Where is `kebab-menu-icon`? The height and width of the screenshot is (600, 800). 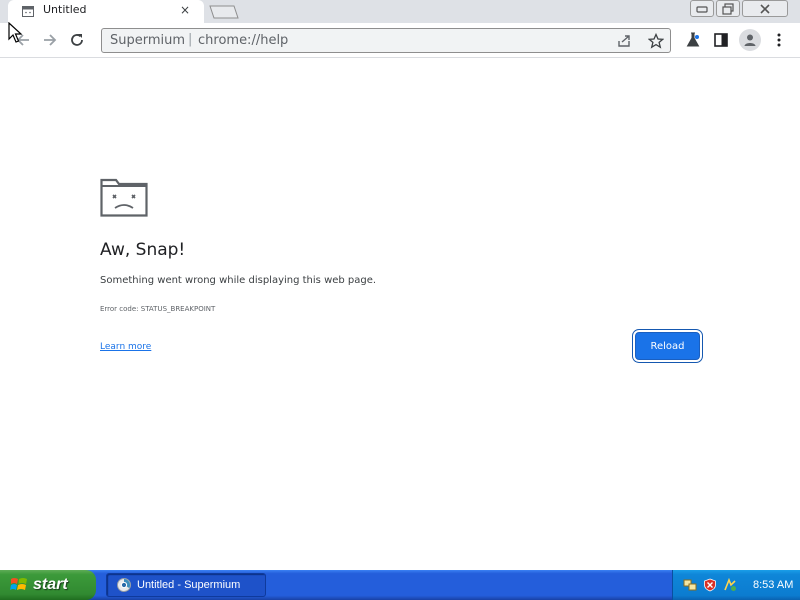
kebab-menu-icon is located at coordinates (779, 40).